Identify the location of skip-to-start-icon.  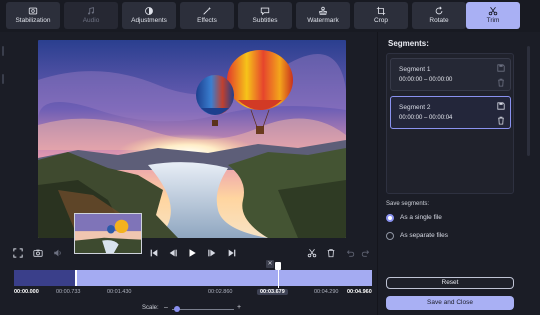
(154, 253).